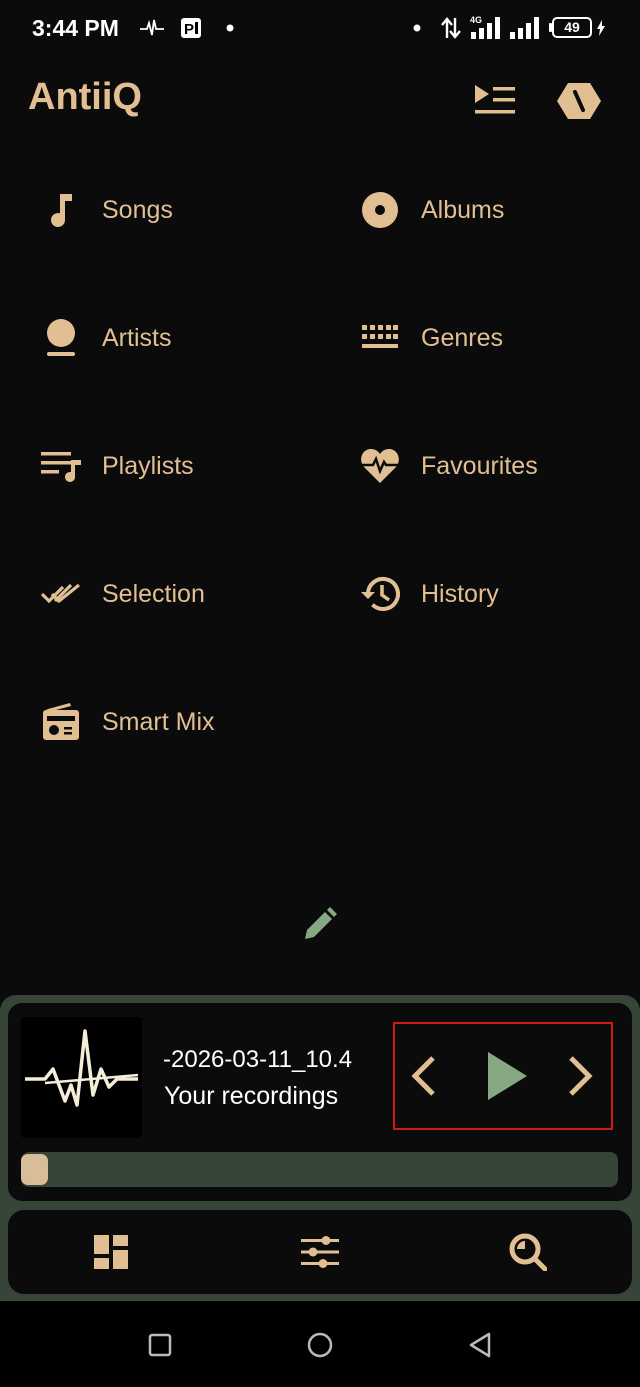 The image size is (640, 1387). Describe the element at coordinates (153, 593) in the screenshot. I see `menu-label: Selection` at that location.